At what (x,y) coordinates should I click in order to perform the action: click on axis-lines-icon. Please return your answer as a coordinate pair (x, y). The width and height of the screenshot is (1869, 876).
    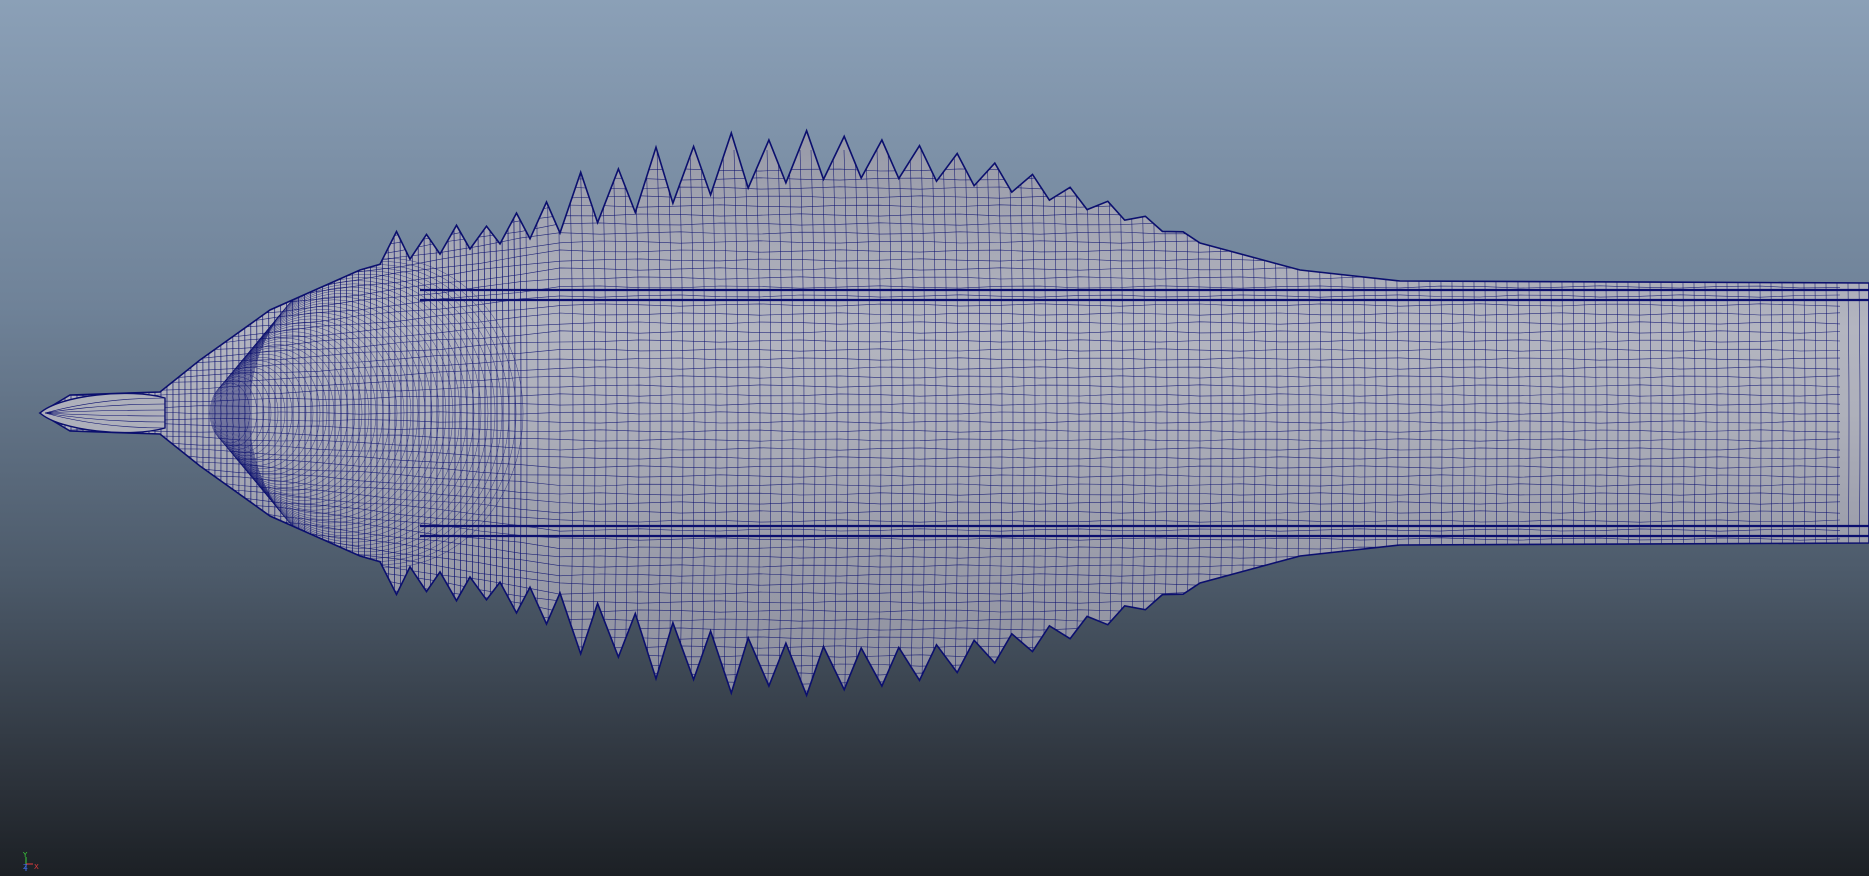
    Looking at the image, I should click on (29, 864).